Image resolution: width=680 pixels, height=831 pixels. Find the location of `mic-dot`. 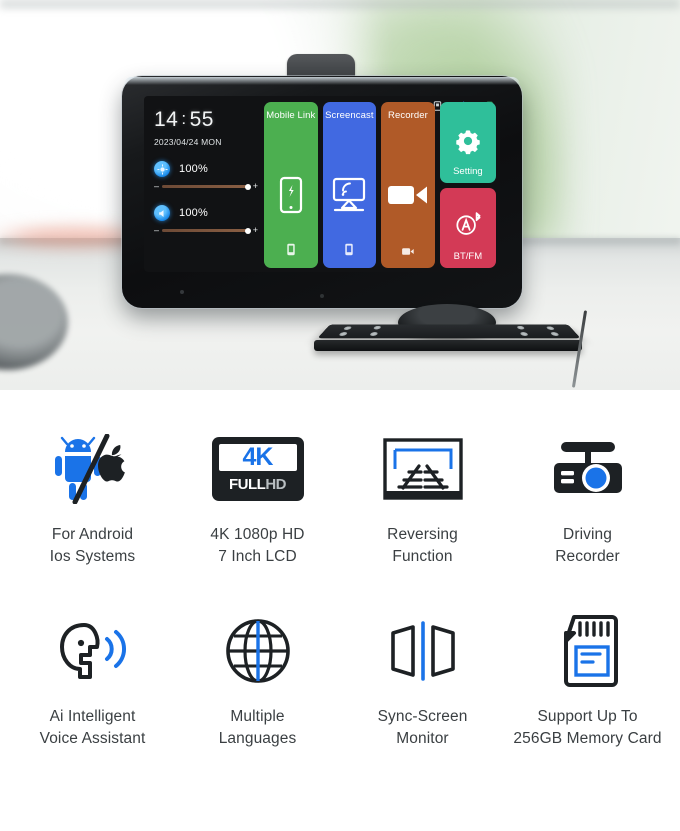

mic-dot is located at coordinates (182, 292).